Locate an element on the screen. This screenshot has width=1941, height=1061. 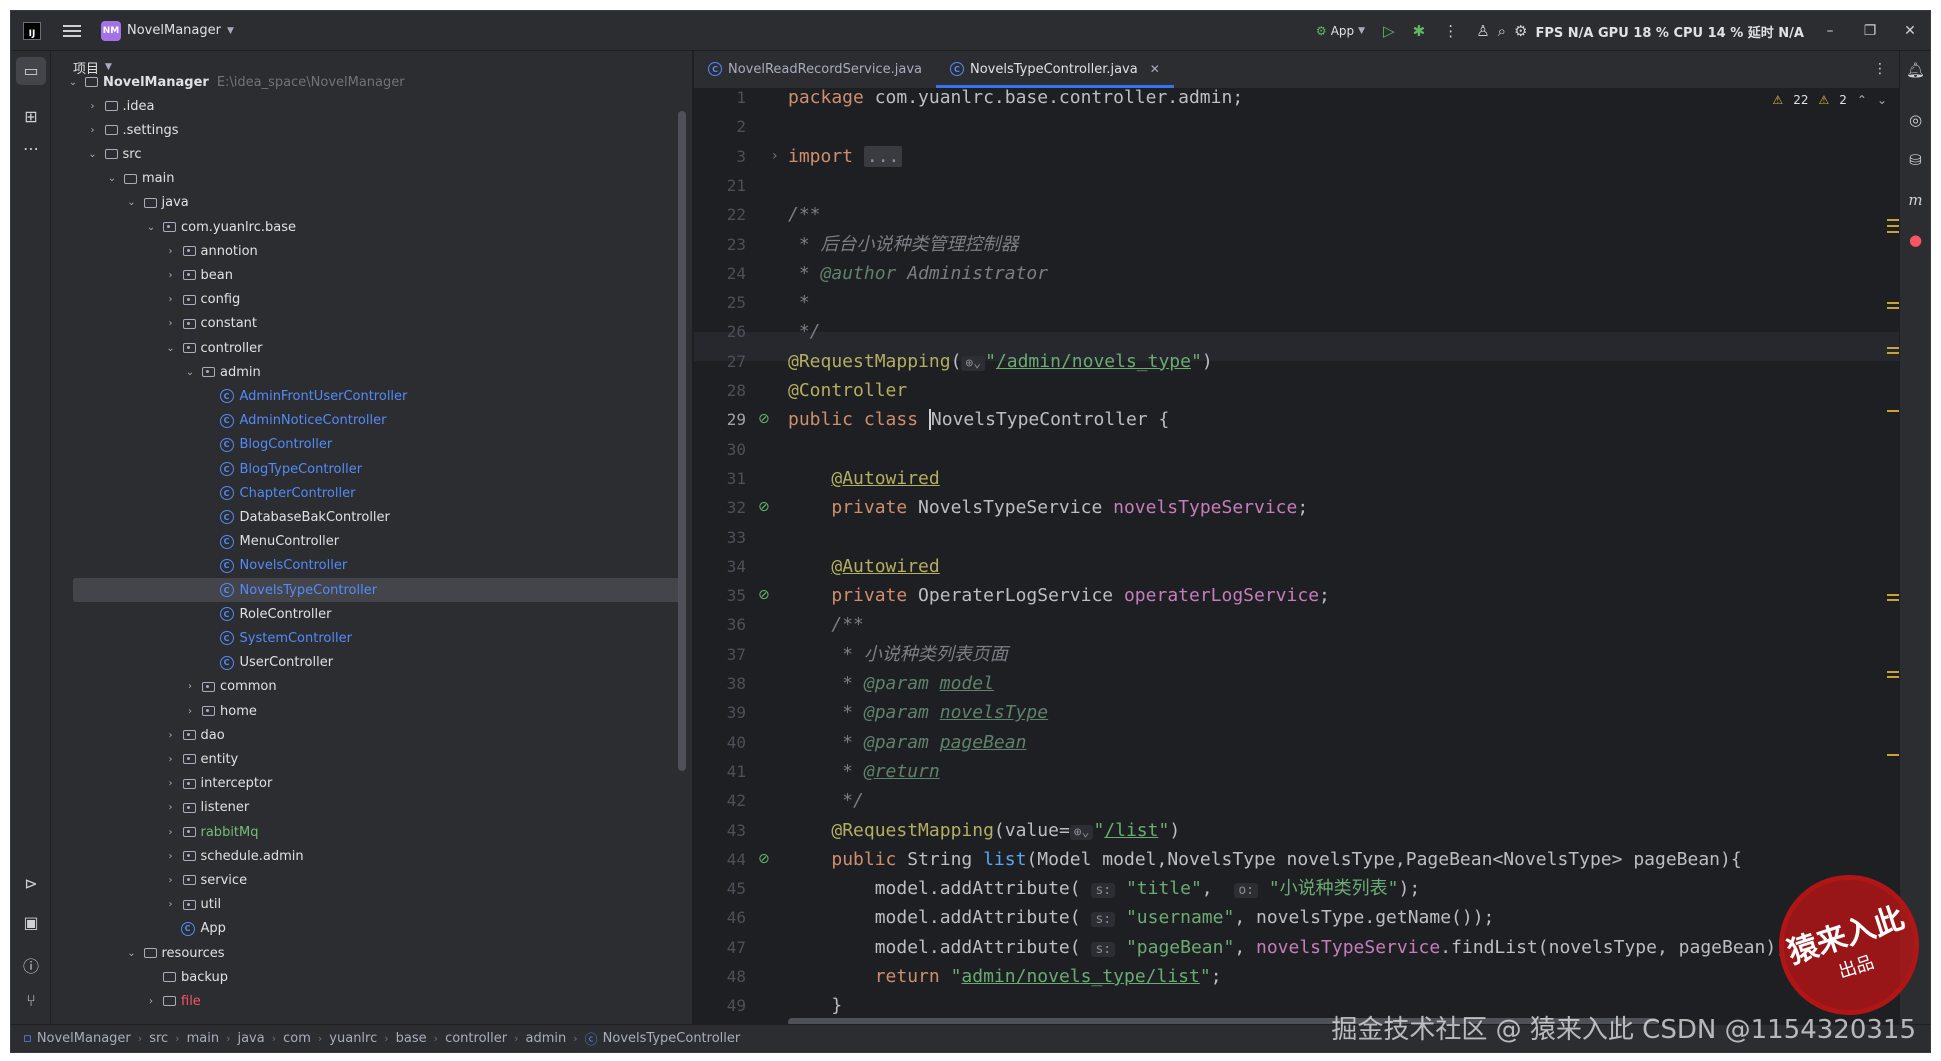
code-line: @Autowired is located at coordinates (1319, 566).